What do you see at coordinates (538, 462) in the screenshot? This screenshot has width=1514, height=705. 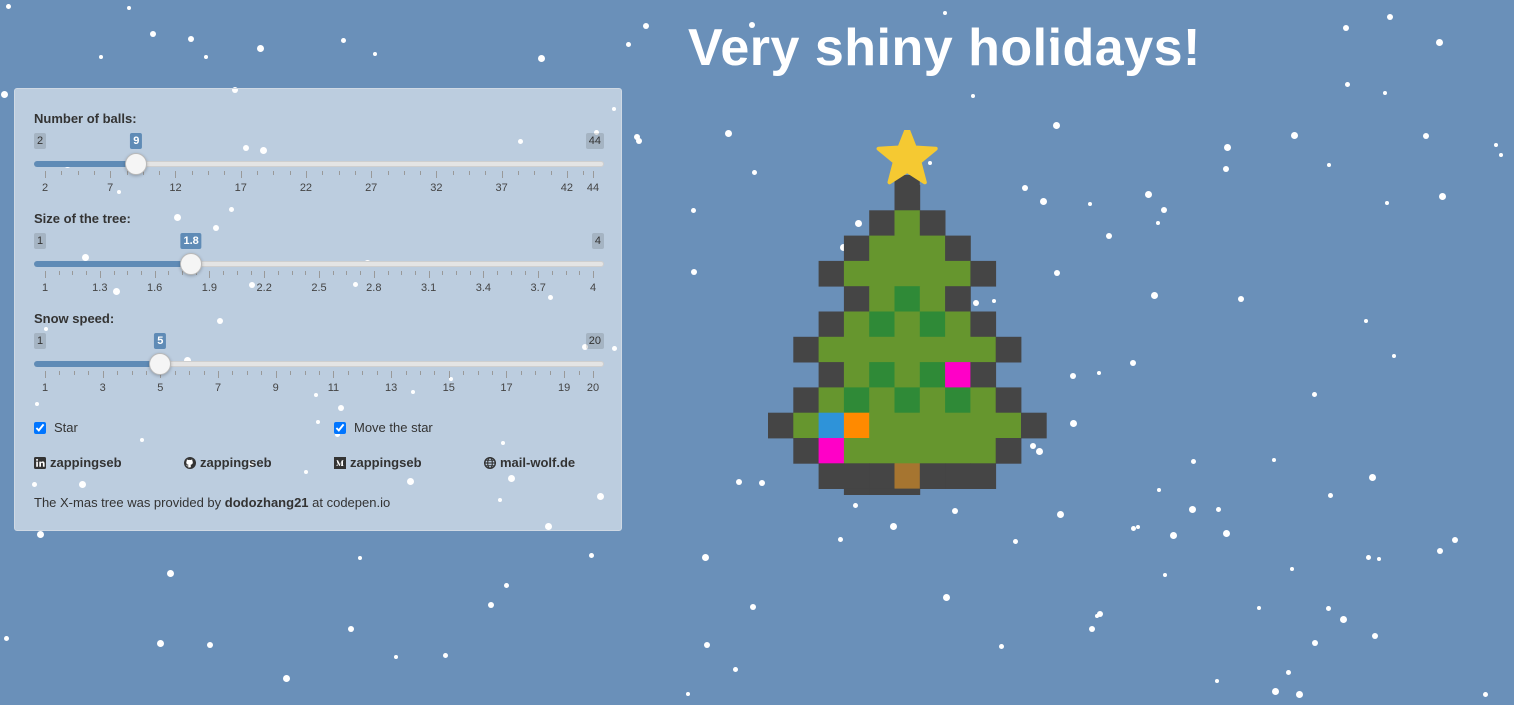 I see `website-link-text: mail-wolf.de` at bounding box center [538, 462].